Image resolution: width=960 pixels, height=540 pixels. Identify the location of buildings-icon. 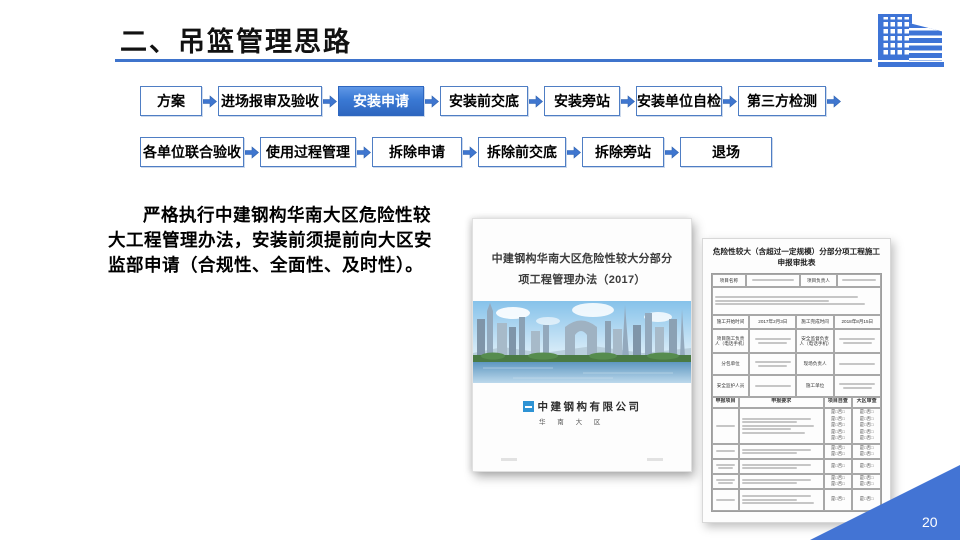
(911, 38).